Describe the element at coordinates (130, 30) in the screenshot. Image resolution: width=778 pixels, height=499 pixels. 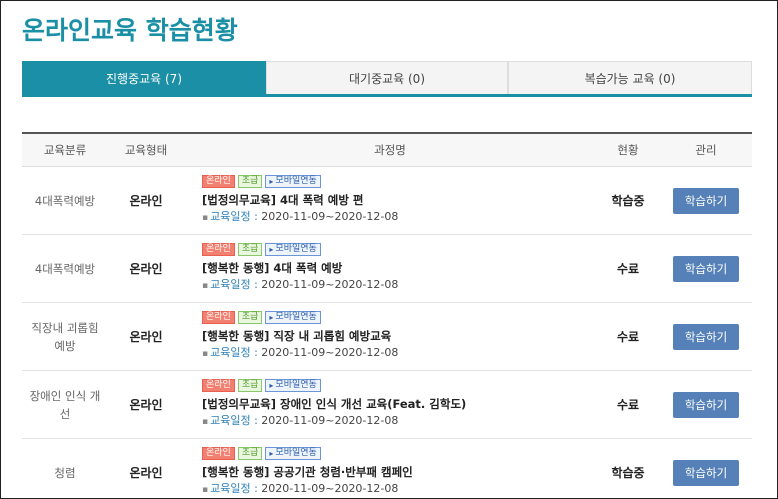
I see `page-title: 온라인교육 학습현황` at that location.